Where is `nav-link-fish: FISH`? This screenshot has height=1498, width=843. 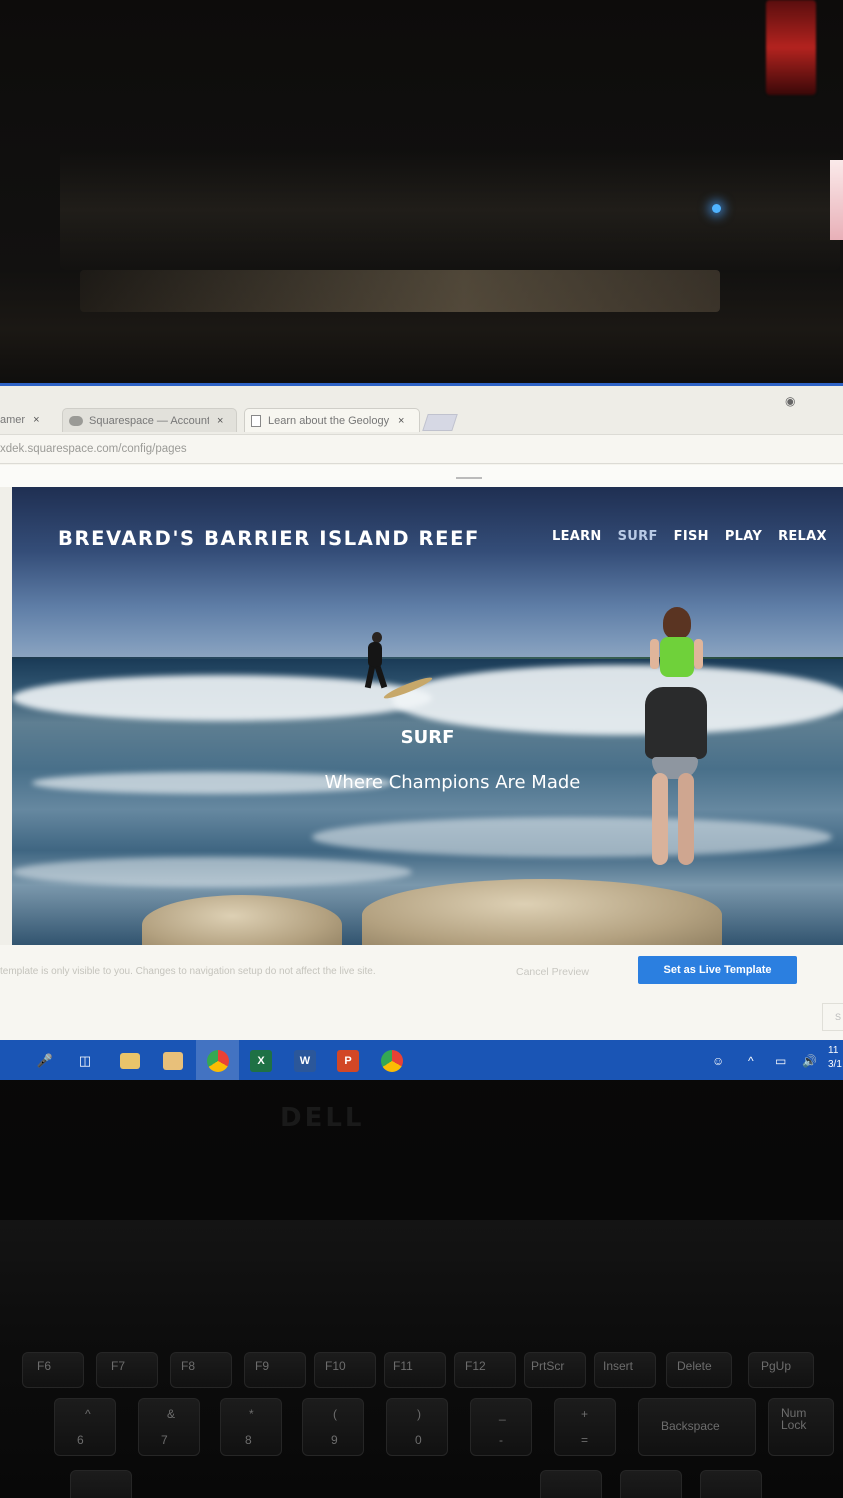
nav-link-fish: FISH is located at coordinates (691, 536).